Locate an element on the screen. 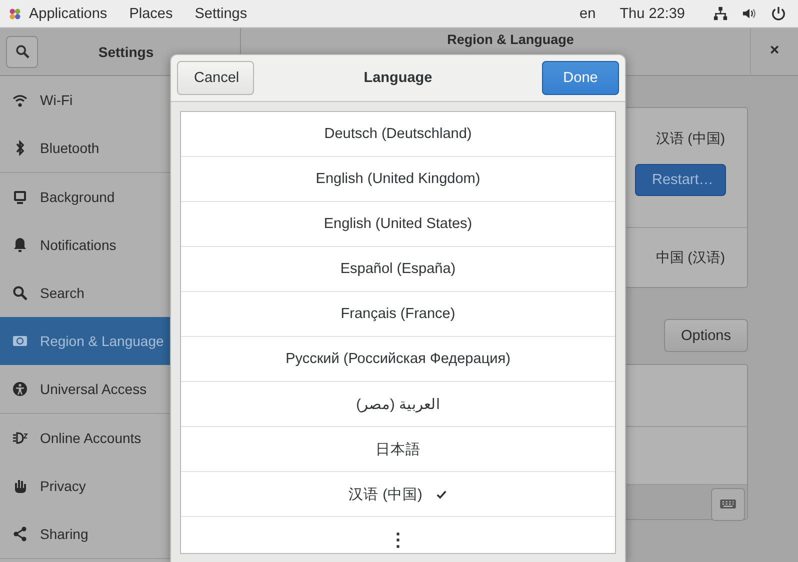  keyboard-button is located at coordinates (728, 504).